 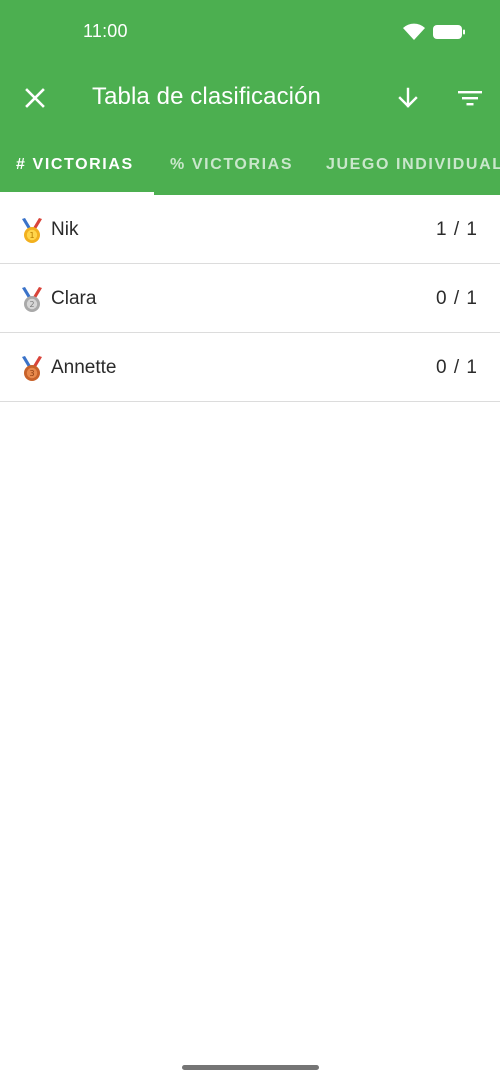 What do you see at coordinates (31, 235) in the screenshot?
I see `svg-text: 1` at bounding box center [31, 235].